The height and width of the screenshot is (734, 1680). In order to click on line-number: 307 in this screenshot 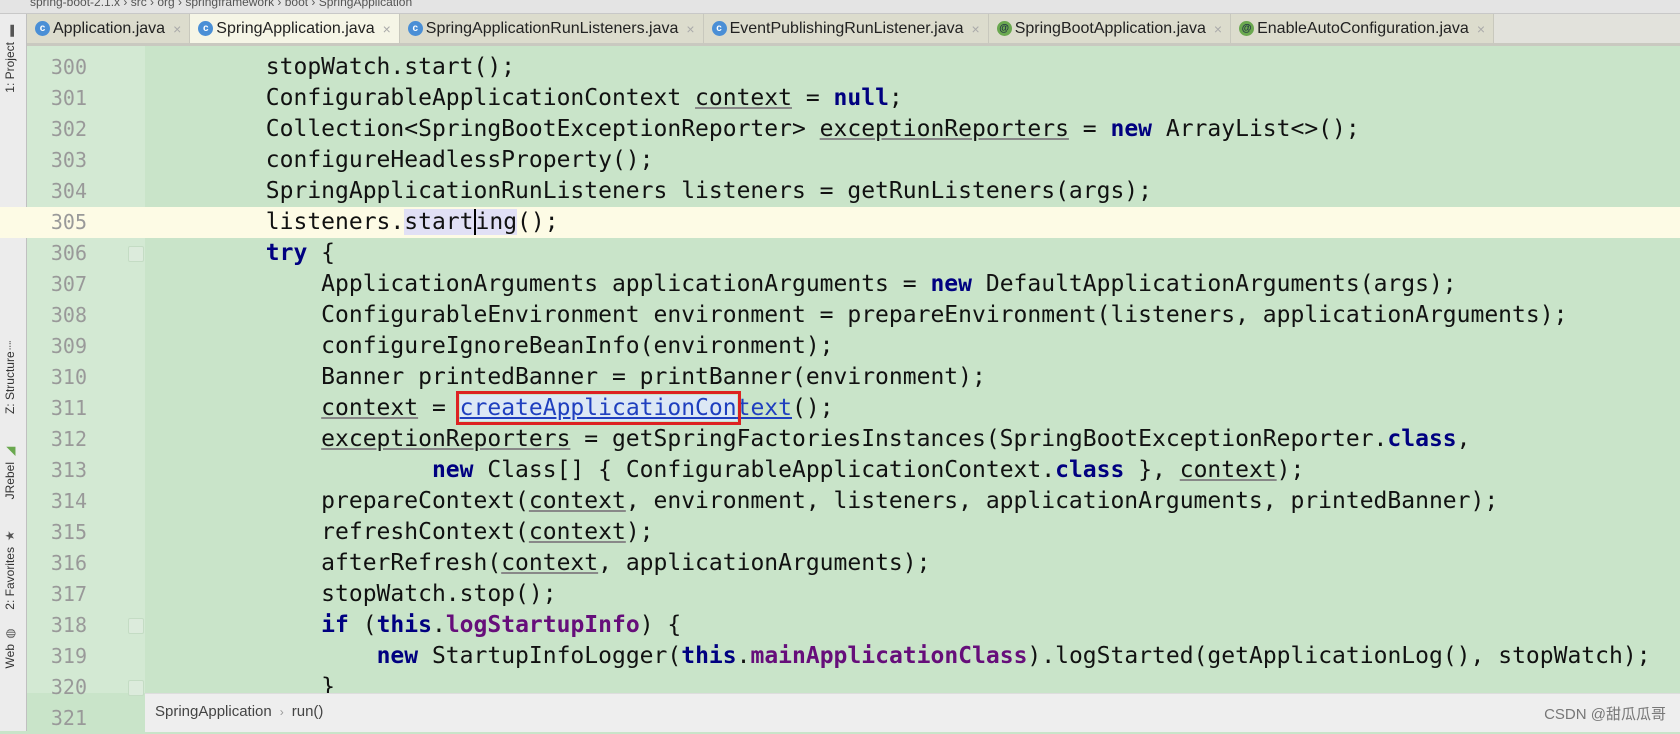, I will do `click(57, 284)`.